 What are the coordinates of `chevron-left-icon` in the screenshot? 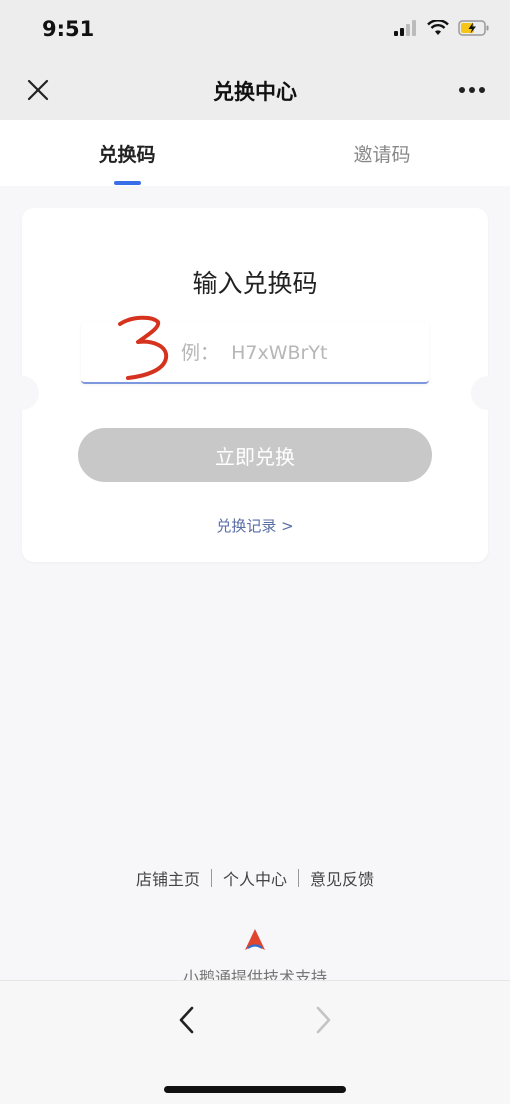 It's located at (186, 1020).